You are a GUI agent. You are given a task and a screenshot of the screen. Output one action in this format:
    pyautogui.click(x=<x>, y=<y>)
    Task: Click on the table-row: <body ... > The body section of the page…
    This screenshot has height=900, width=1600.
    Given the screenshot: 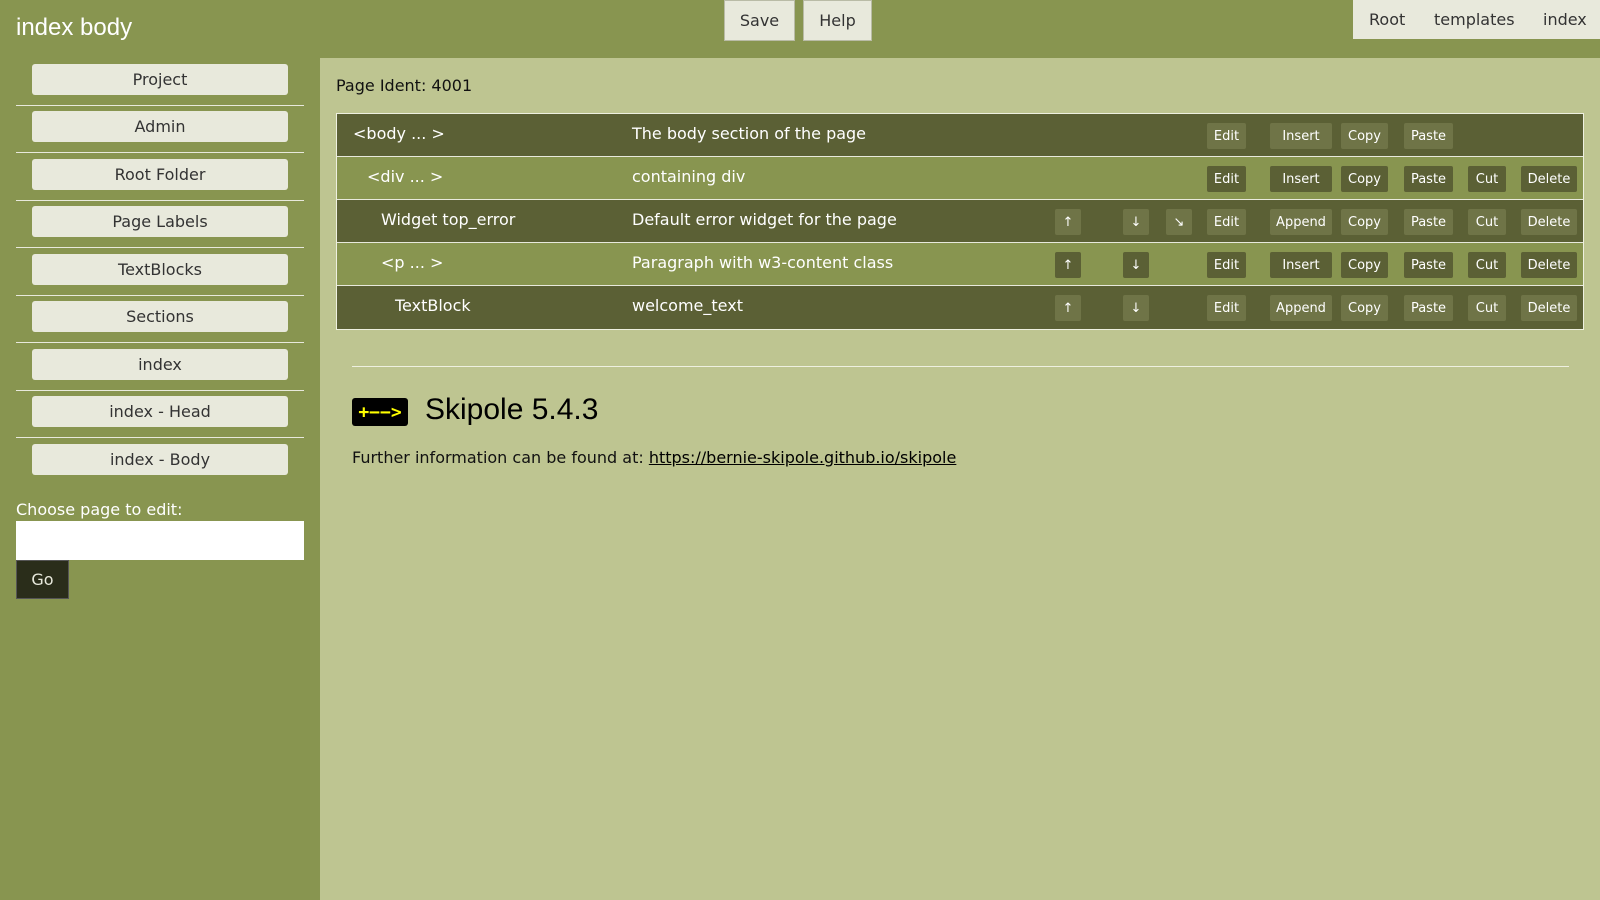 What is the action you would take?
    pyautogui.click(x=960, y=135)
    